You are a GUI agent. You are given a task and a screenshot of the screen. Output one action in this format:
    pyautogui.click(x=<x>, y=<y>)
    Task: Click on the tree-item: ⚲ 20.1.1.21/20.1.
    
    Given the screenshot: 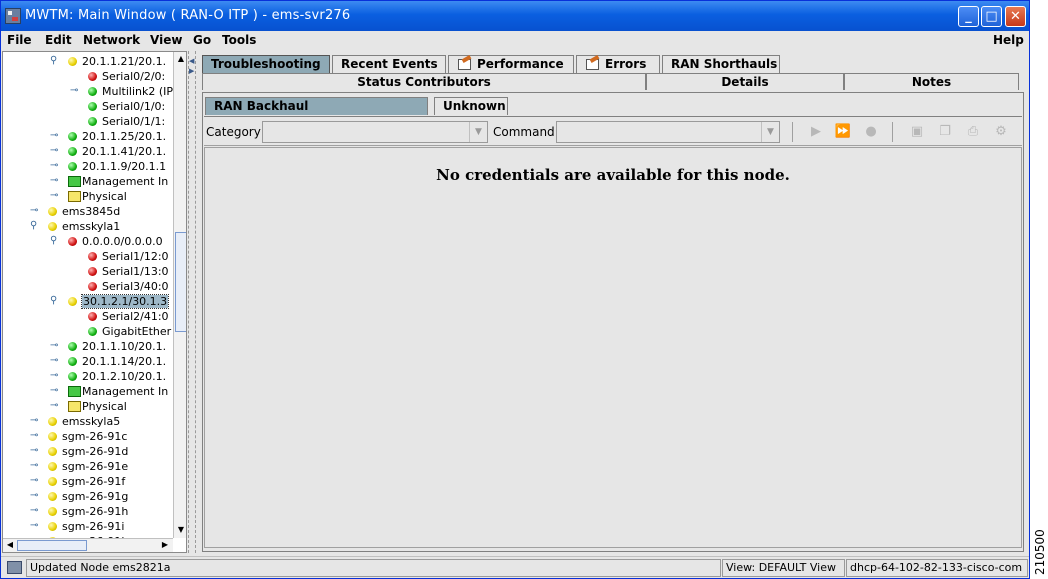 What is the action you would take?
    pyautogui.click(x=88, y=61)
    